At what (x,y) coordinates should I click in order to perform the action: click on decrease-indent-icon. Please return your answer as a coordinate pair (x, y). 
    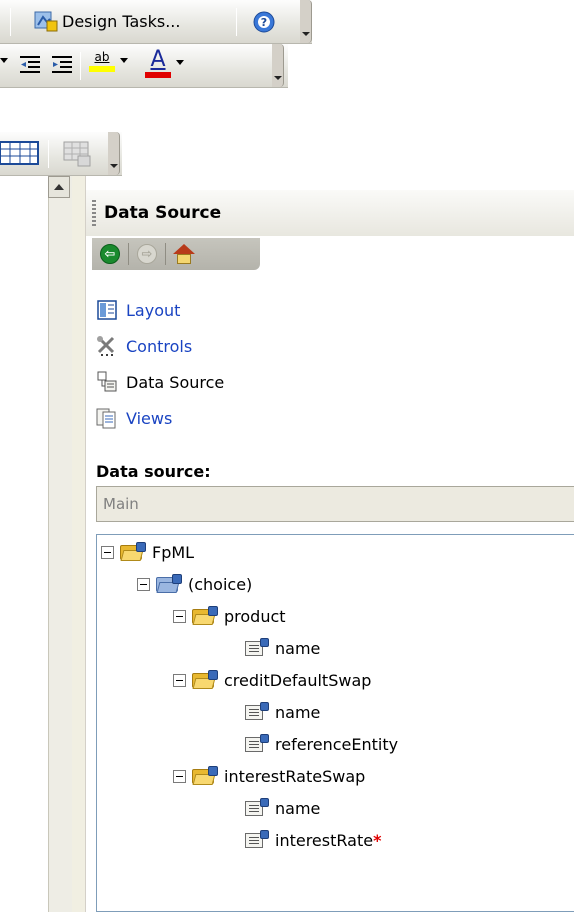
    Looking at the image, I should click on (30, 64).